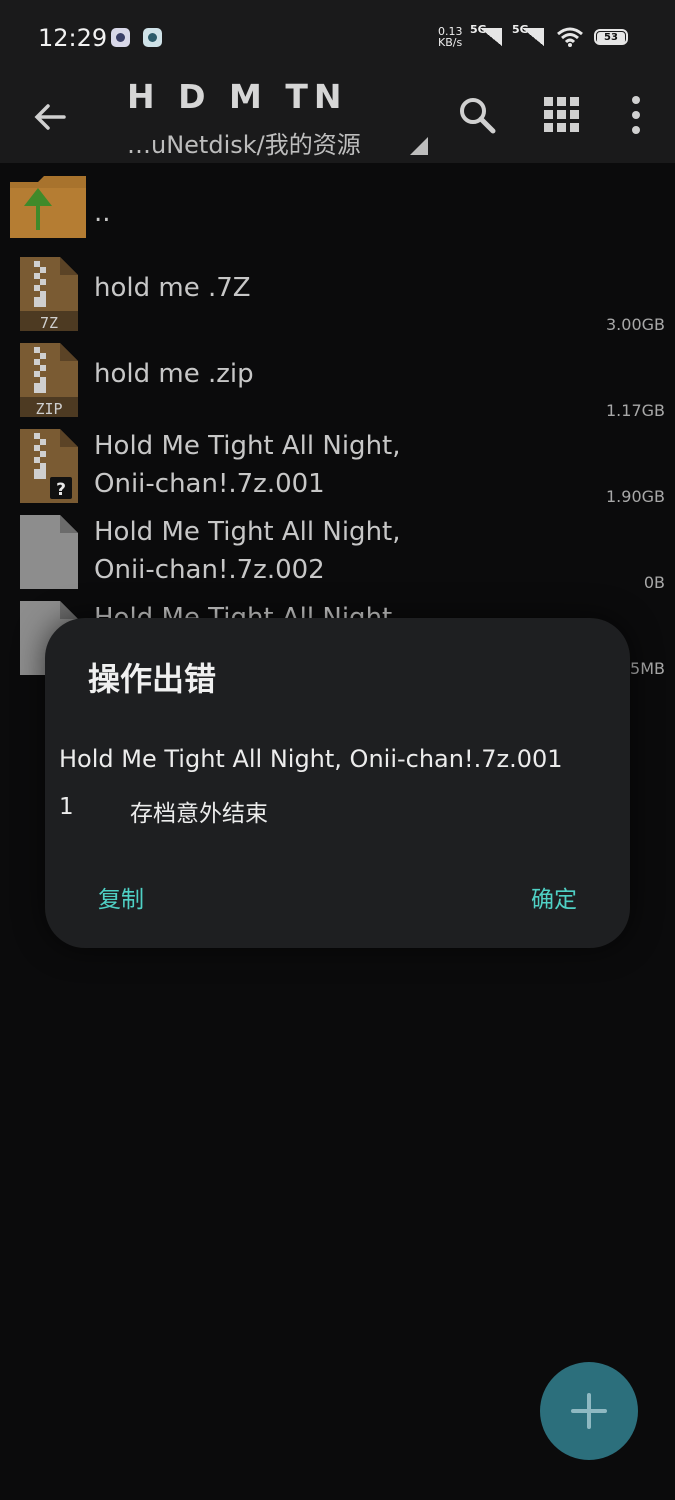  What do you see at coordinates (636, 115) in the screenshot?
I see `more-vert-icon` at bounding box center [636, 115].